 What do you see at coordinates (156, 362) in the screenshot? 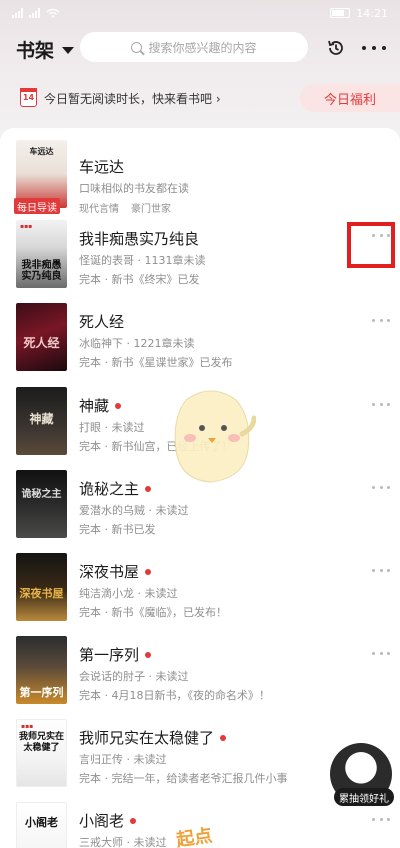
I see `book-meta: 完本 · 新书《星谍世家》已发布` at bounding box center [156, 362].